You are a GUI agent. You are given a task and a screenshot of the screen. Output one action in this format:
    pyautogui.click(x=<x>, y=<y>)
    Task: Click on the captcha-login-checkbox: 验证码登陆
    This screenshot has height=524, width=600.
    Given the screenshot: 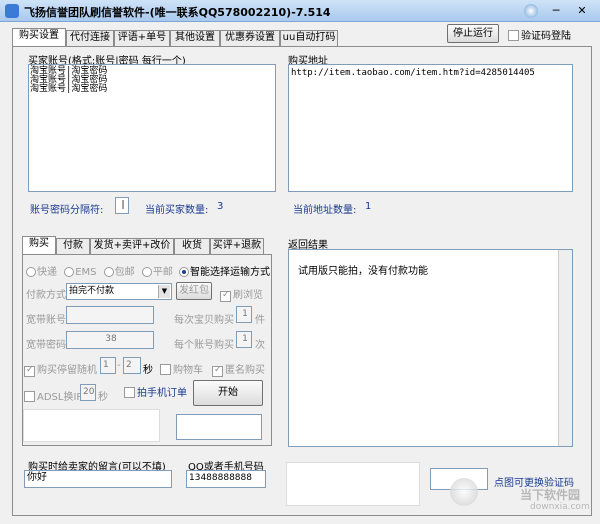 What is the action you would take?
    pyautogui.click(x=539, y=34)
    